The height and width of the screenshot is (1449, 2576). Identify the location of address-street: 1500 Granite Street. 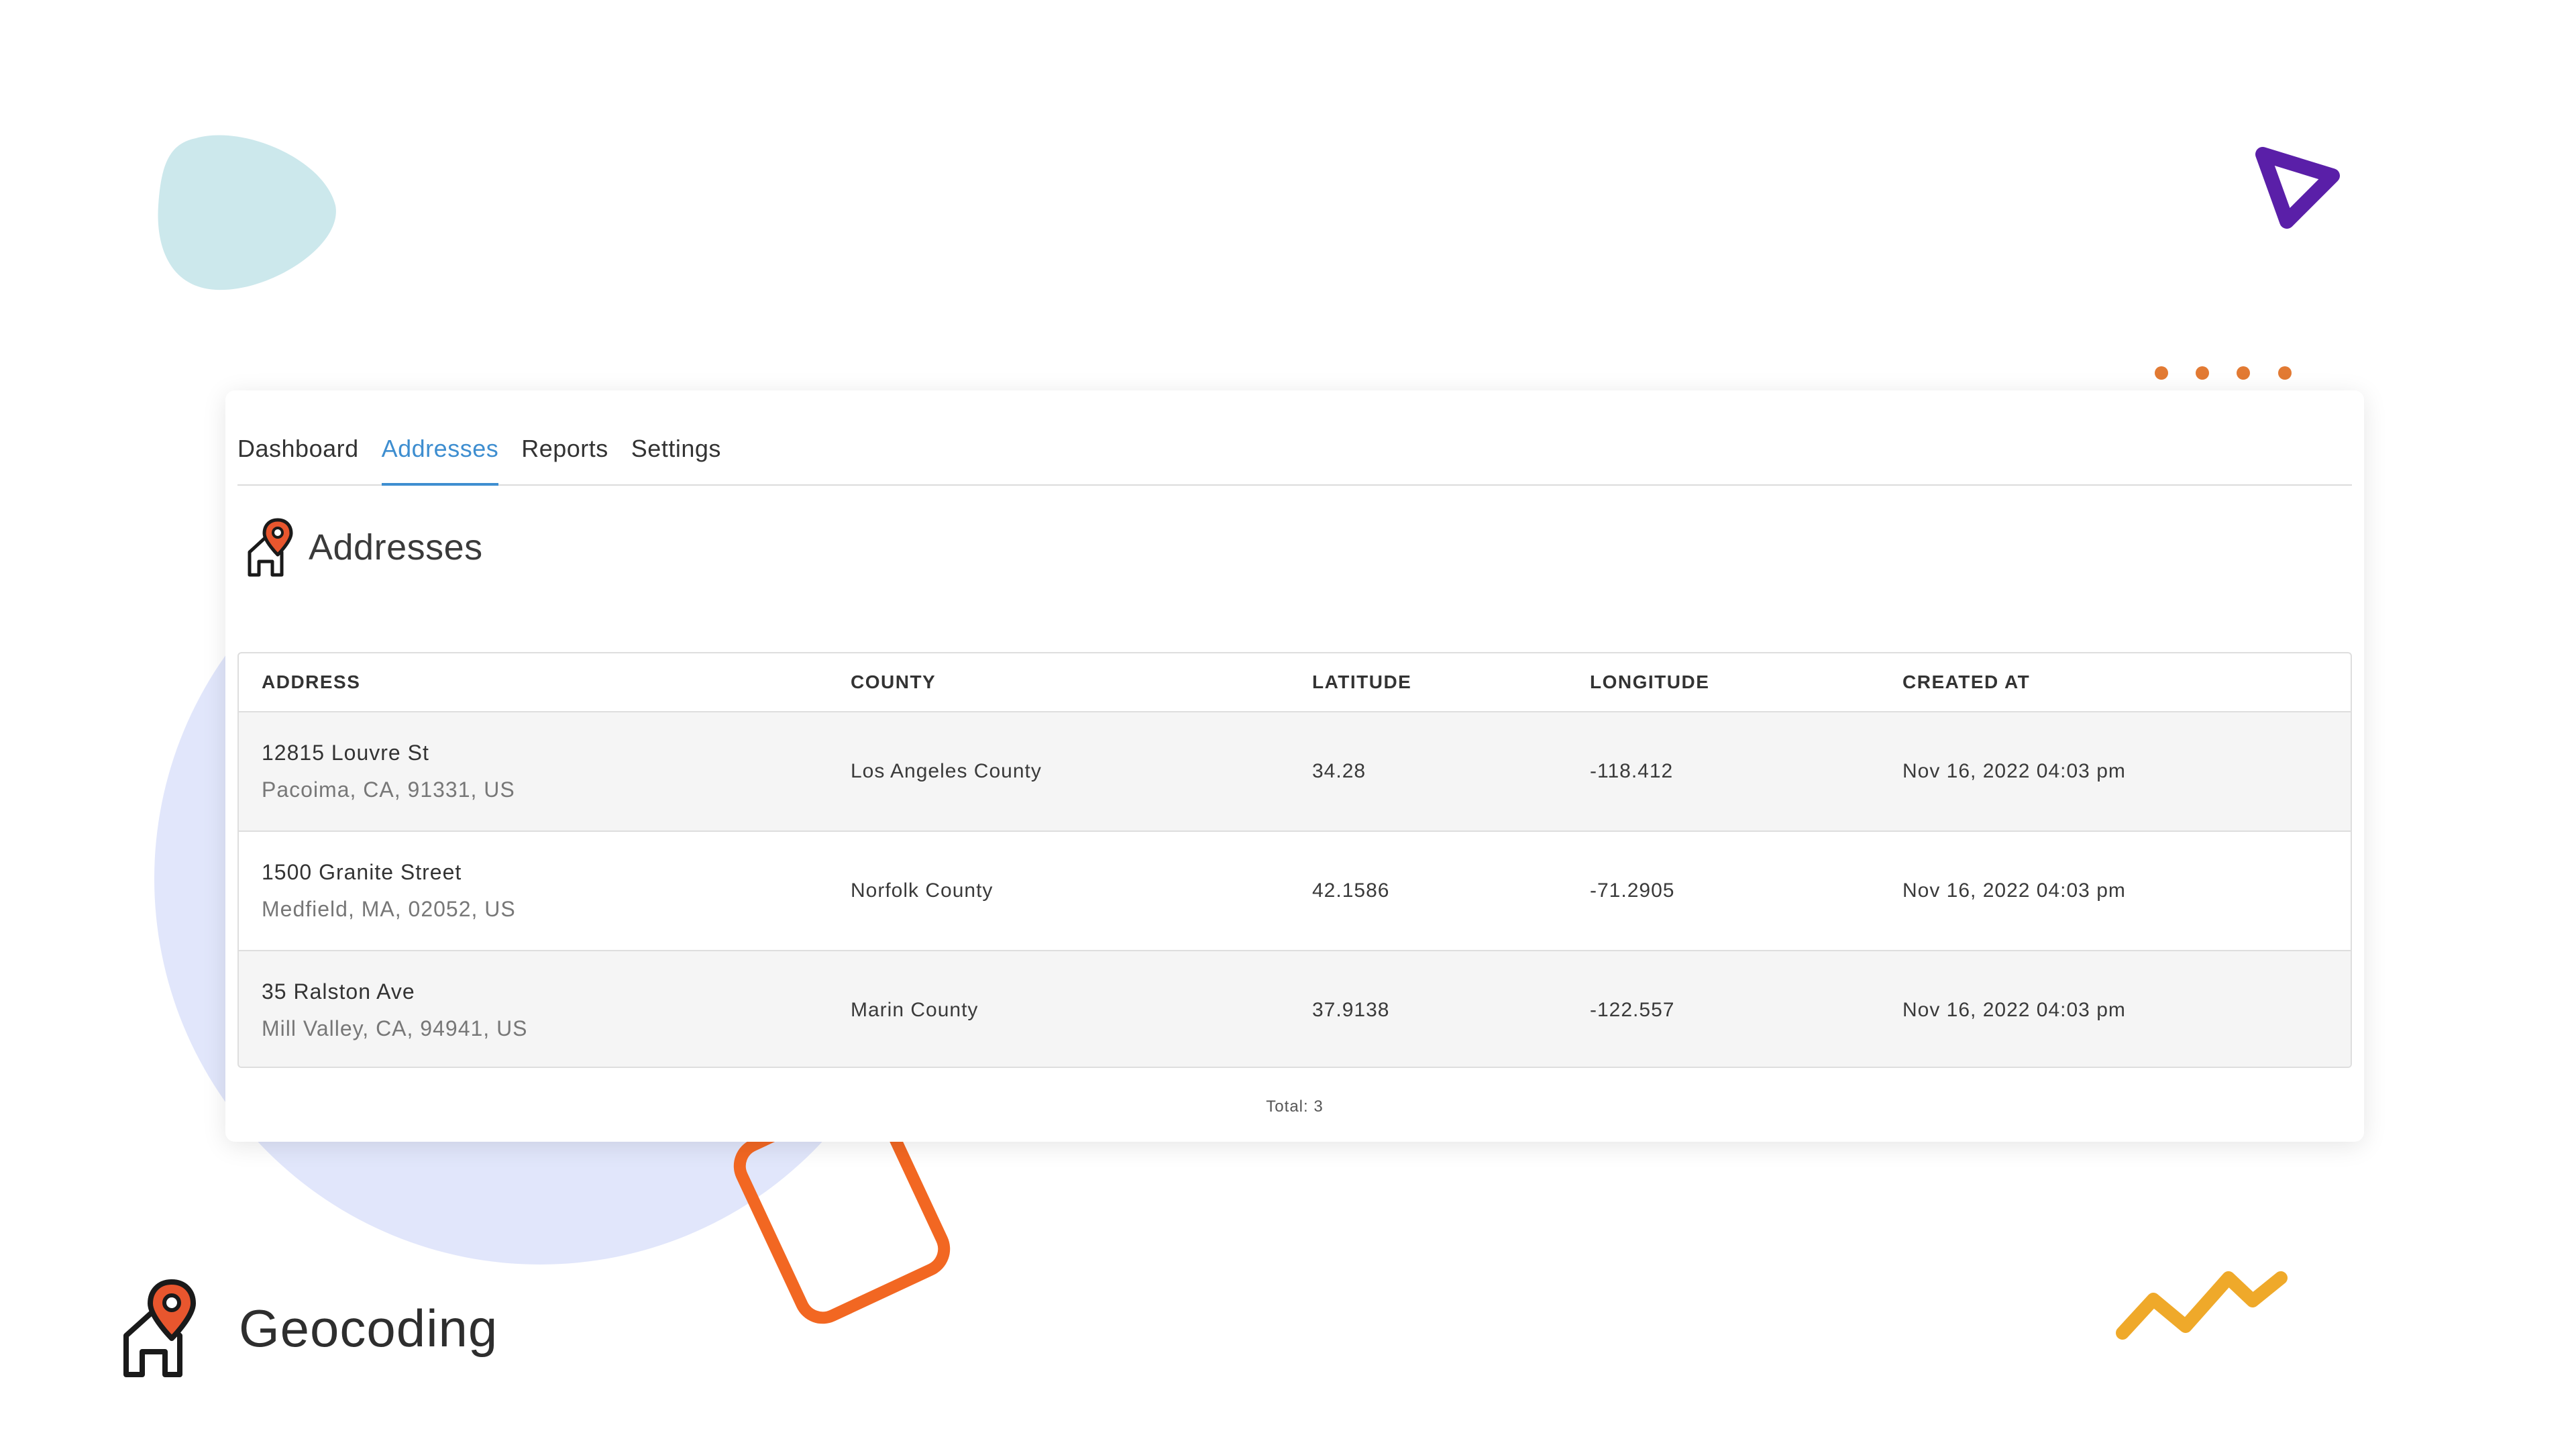
(362, 872).